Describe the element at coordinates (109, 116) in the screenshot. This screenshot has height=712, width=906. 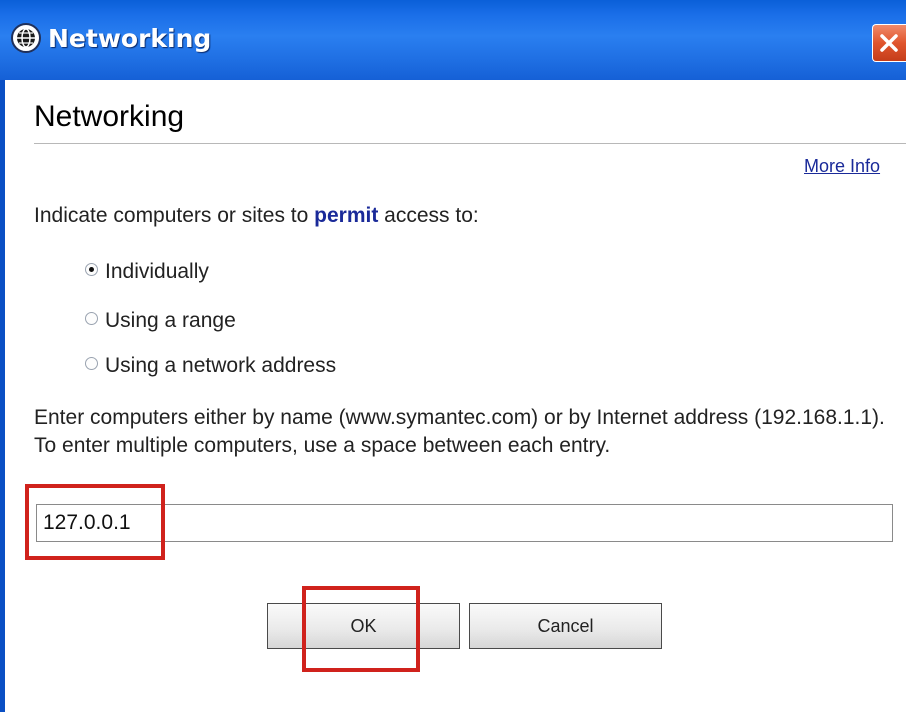
I see `page-heading: Networking` at that location.